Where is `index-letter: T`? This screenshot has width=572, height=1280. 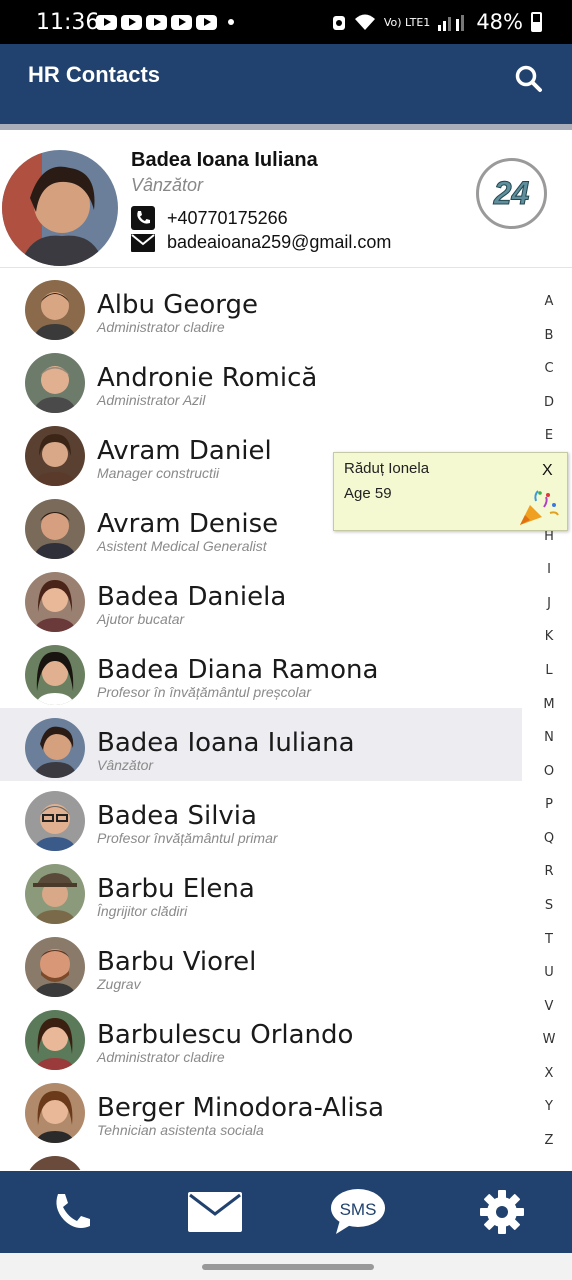
index-letter: T is located at coordinates (549, 939).